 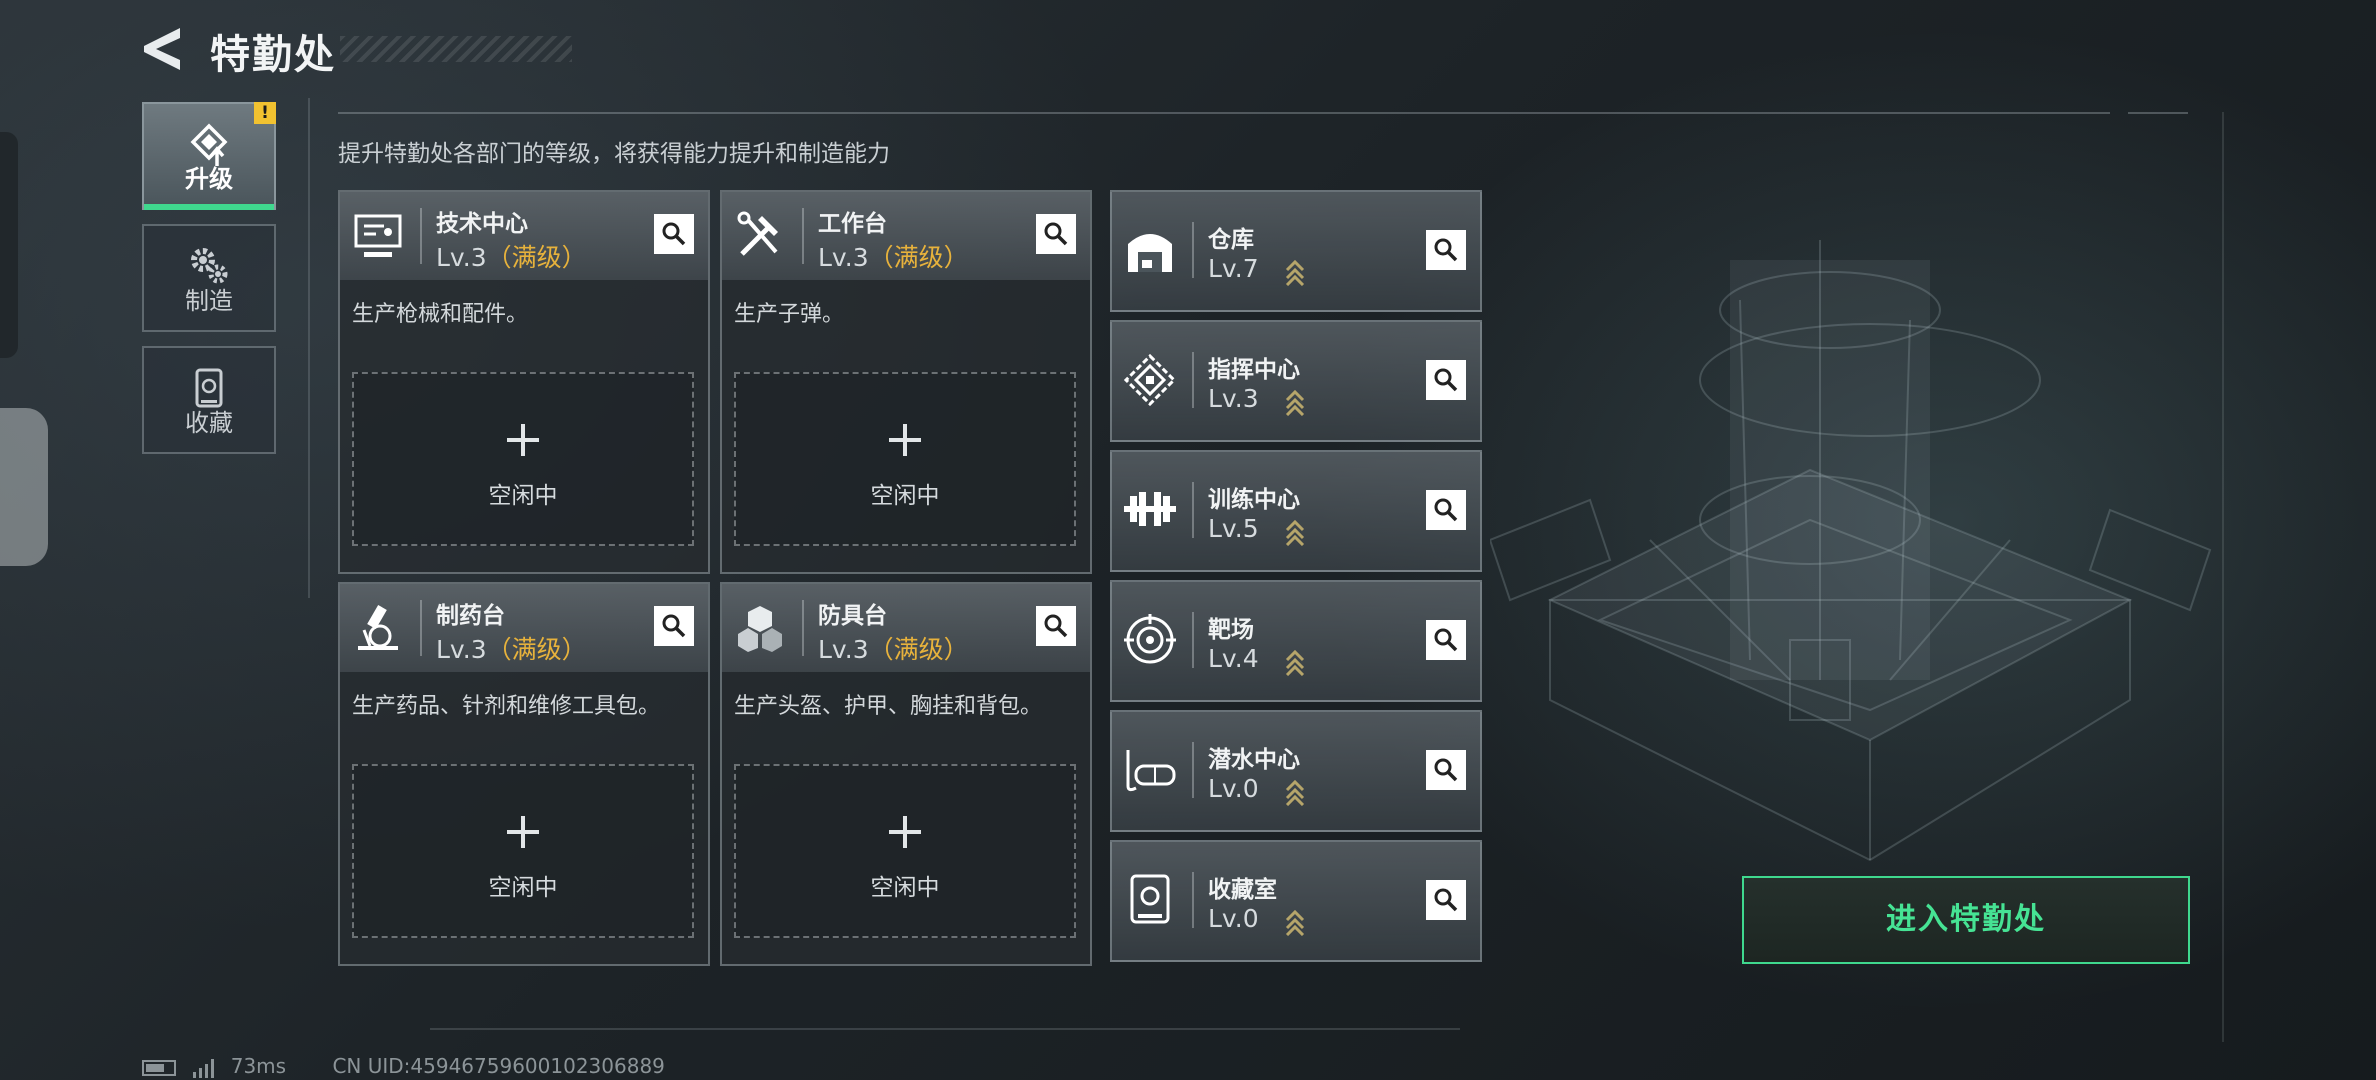 What do you see at coordinates (906, 236) in the screenshot?
I see `card-header: 工作台 Lv.3（满级）` at bounding box center [906, 236].